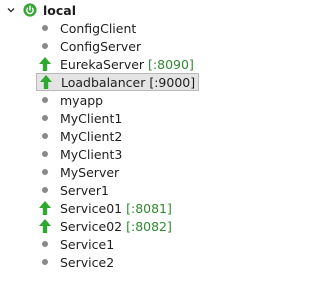 The height and width of the screenshot is (288, 320). I want to click on tree-item-configclient: ConfigClient, so click(86, 28).